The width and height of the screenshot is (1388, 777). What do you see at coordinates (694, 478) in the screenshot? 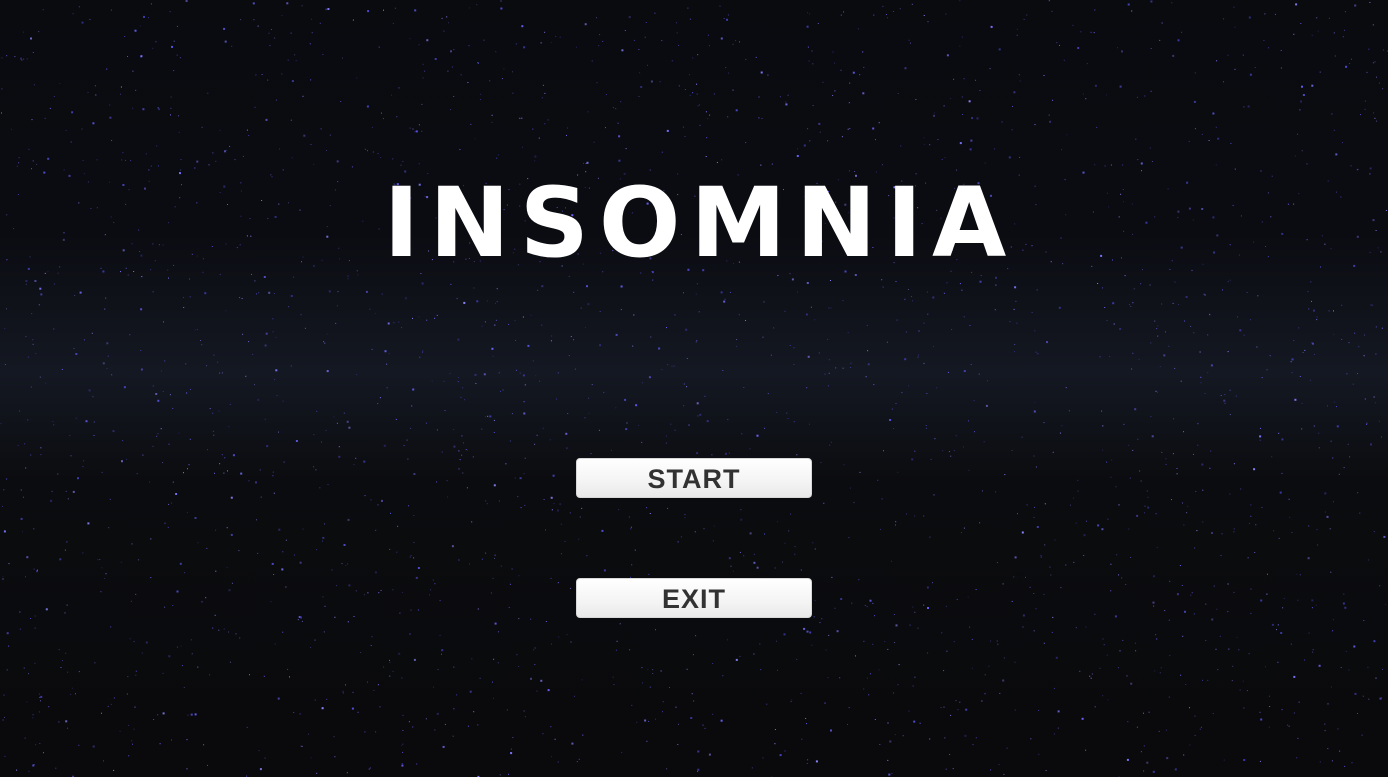
I see `start-button: START` at bounding box center [694, 478].